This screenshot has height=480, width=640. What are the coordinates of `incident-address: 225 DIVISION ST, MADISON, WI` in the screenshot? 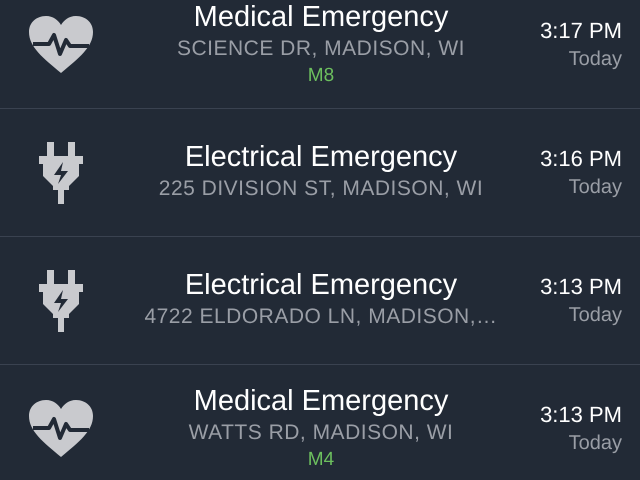 It's located at (321, 189).